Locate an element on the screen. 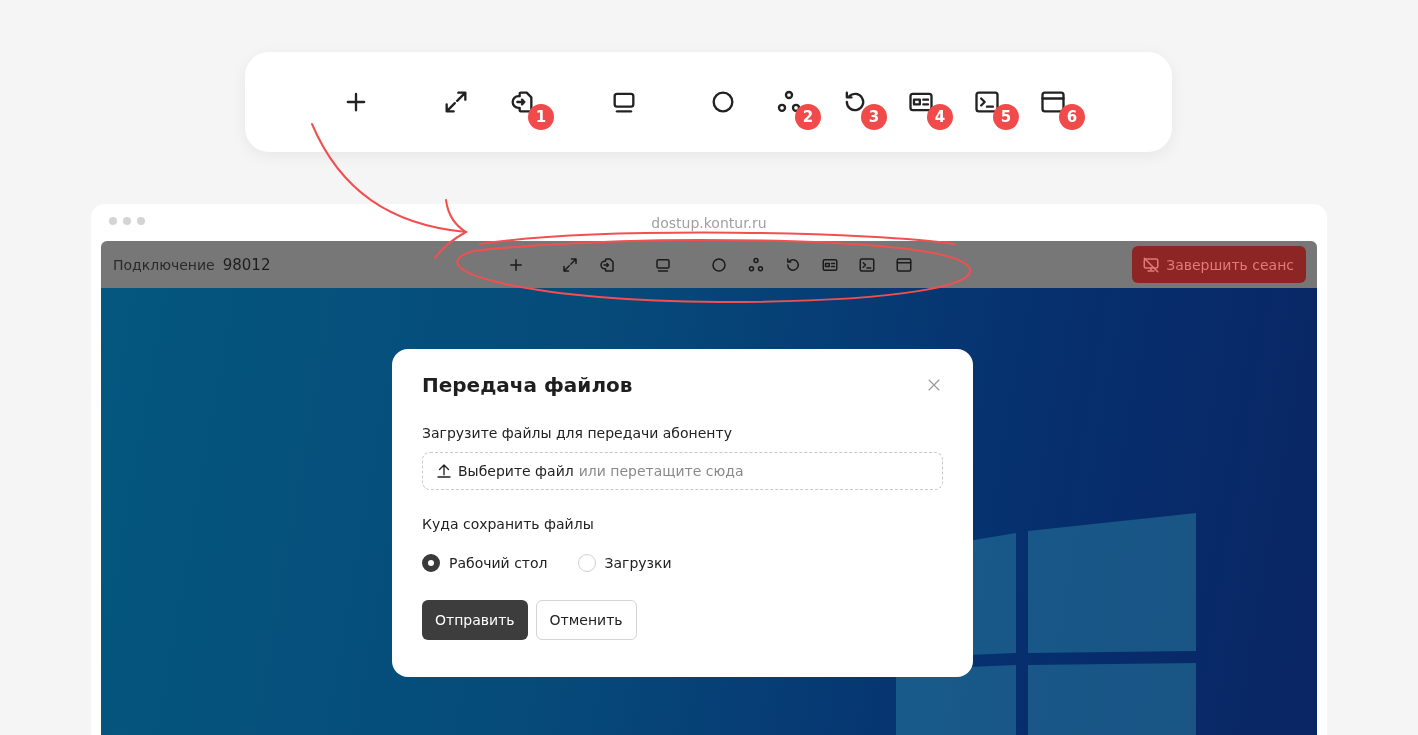 The image size is (1418, 735). connection-label: Подключение is located at coordinates (164, 264).